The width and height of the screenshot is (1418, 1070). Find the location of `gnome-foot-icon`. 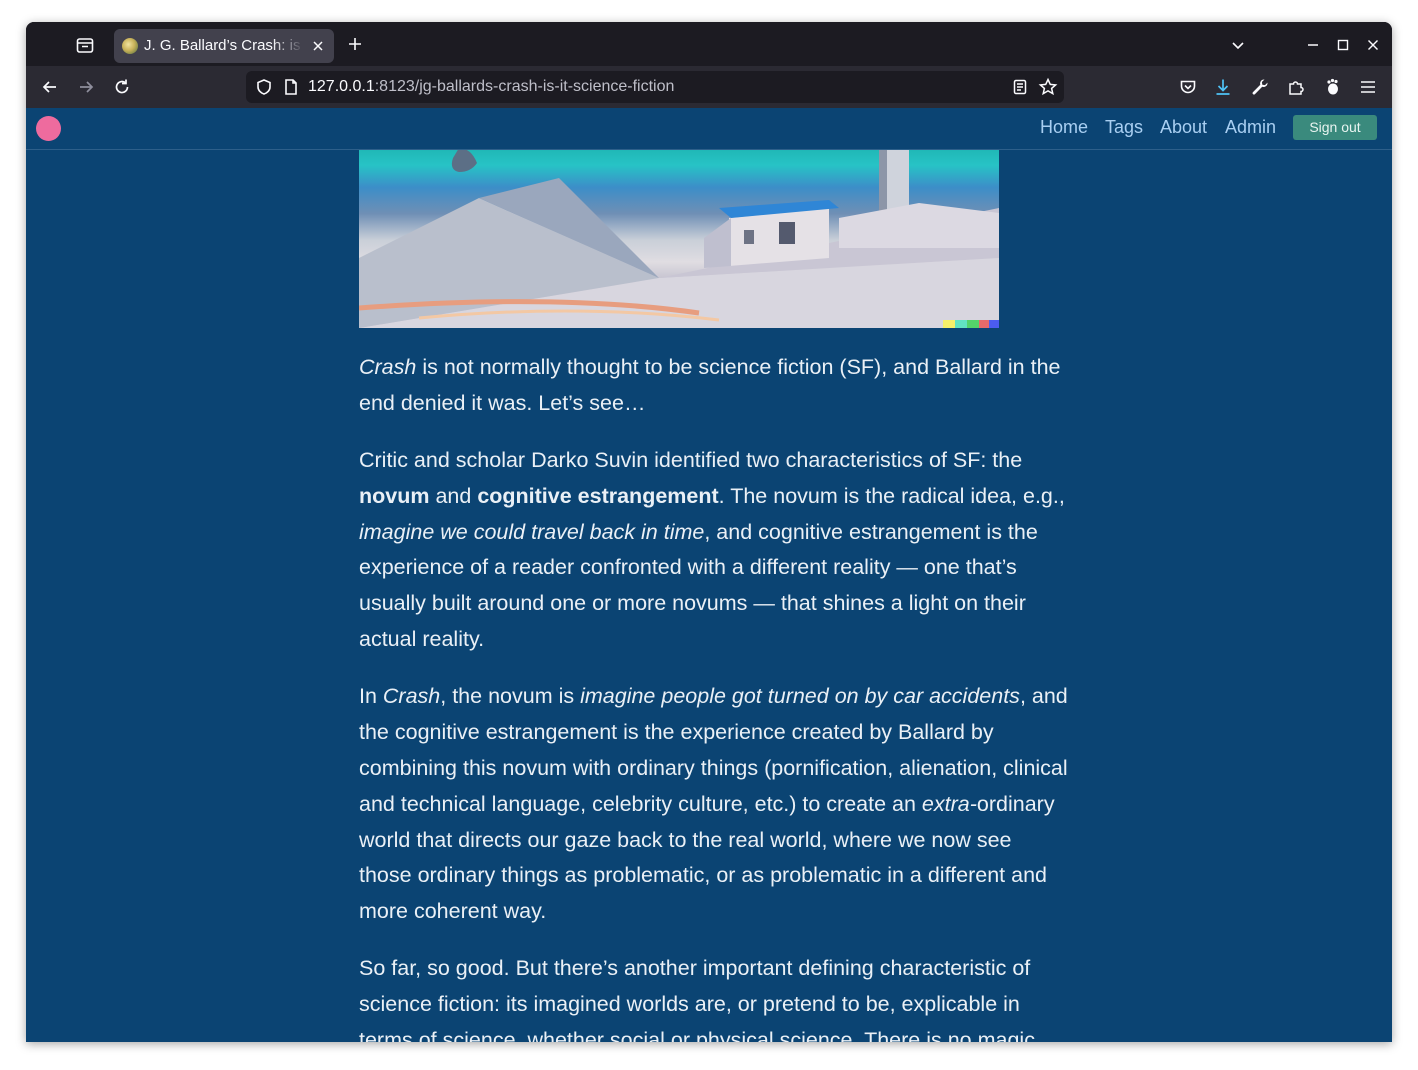

gnome-foot-icon is located at coordinates (1332, 87).